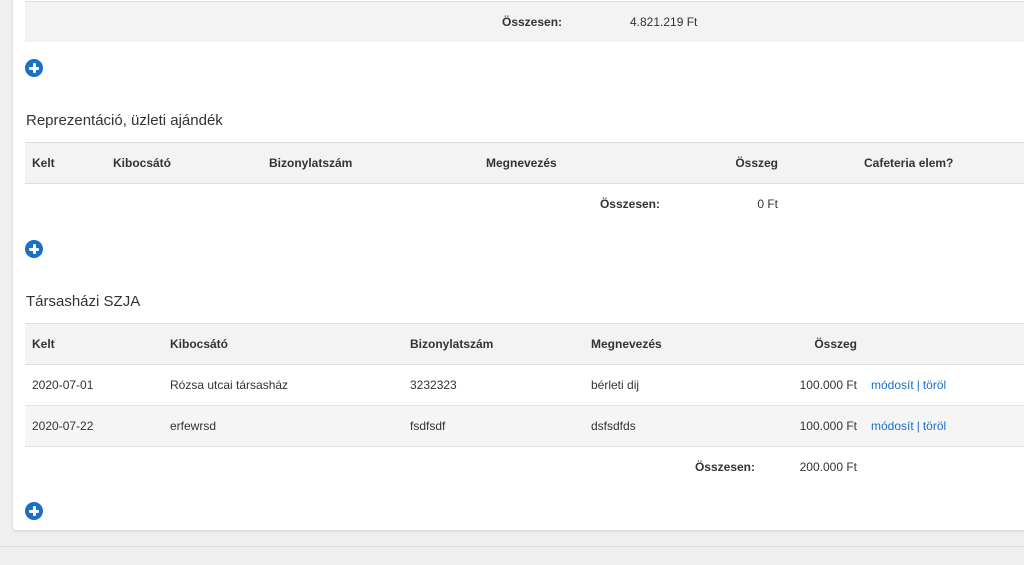 Image resolution: width=1024 pixels, height=565 pixels. What do you see at coordinates (94, 426) in the screenshot?
I see `cell-kelt: 2020-07-22` at bounding box center [94, 426].